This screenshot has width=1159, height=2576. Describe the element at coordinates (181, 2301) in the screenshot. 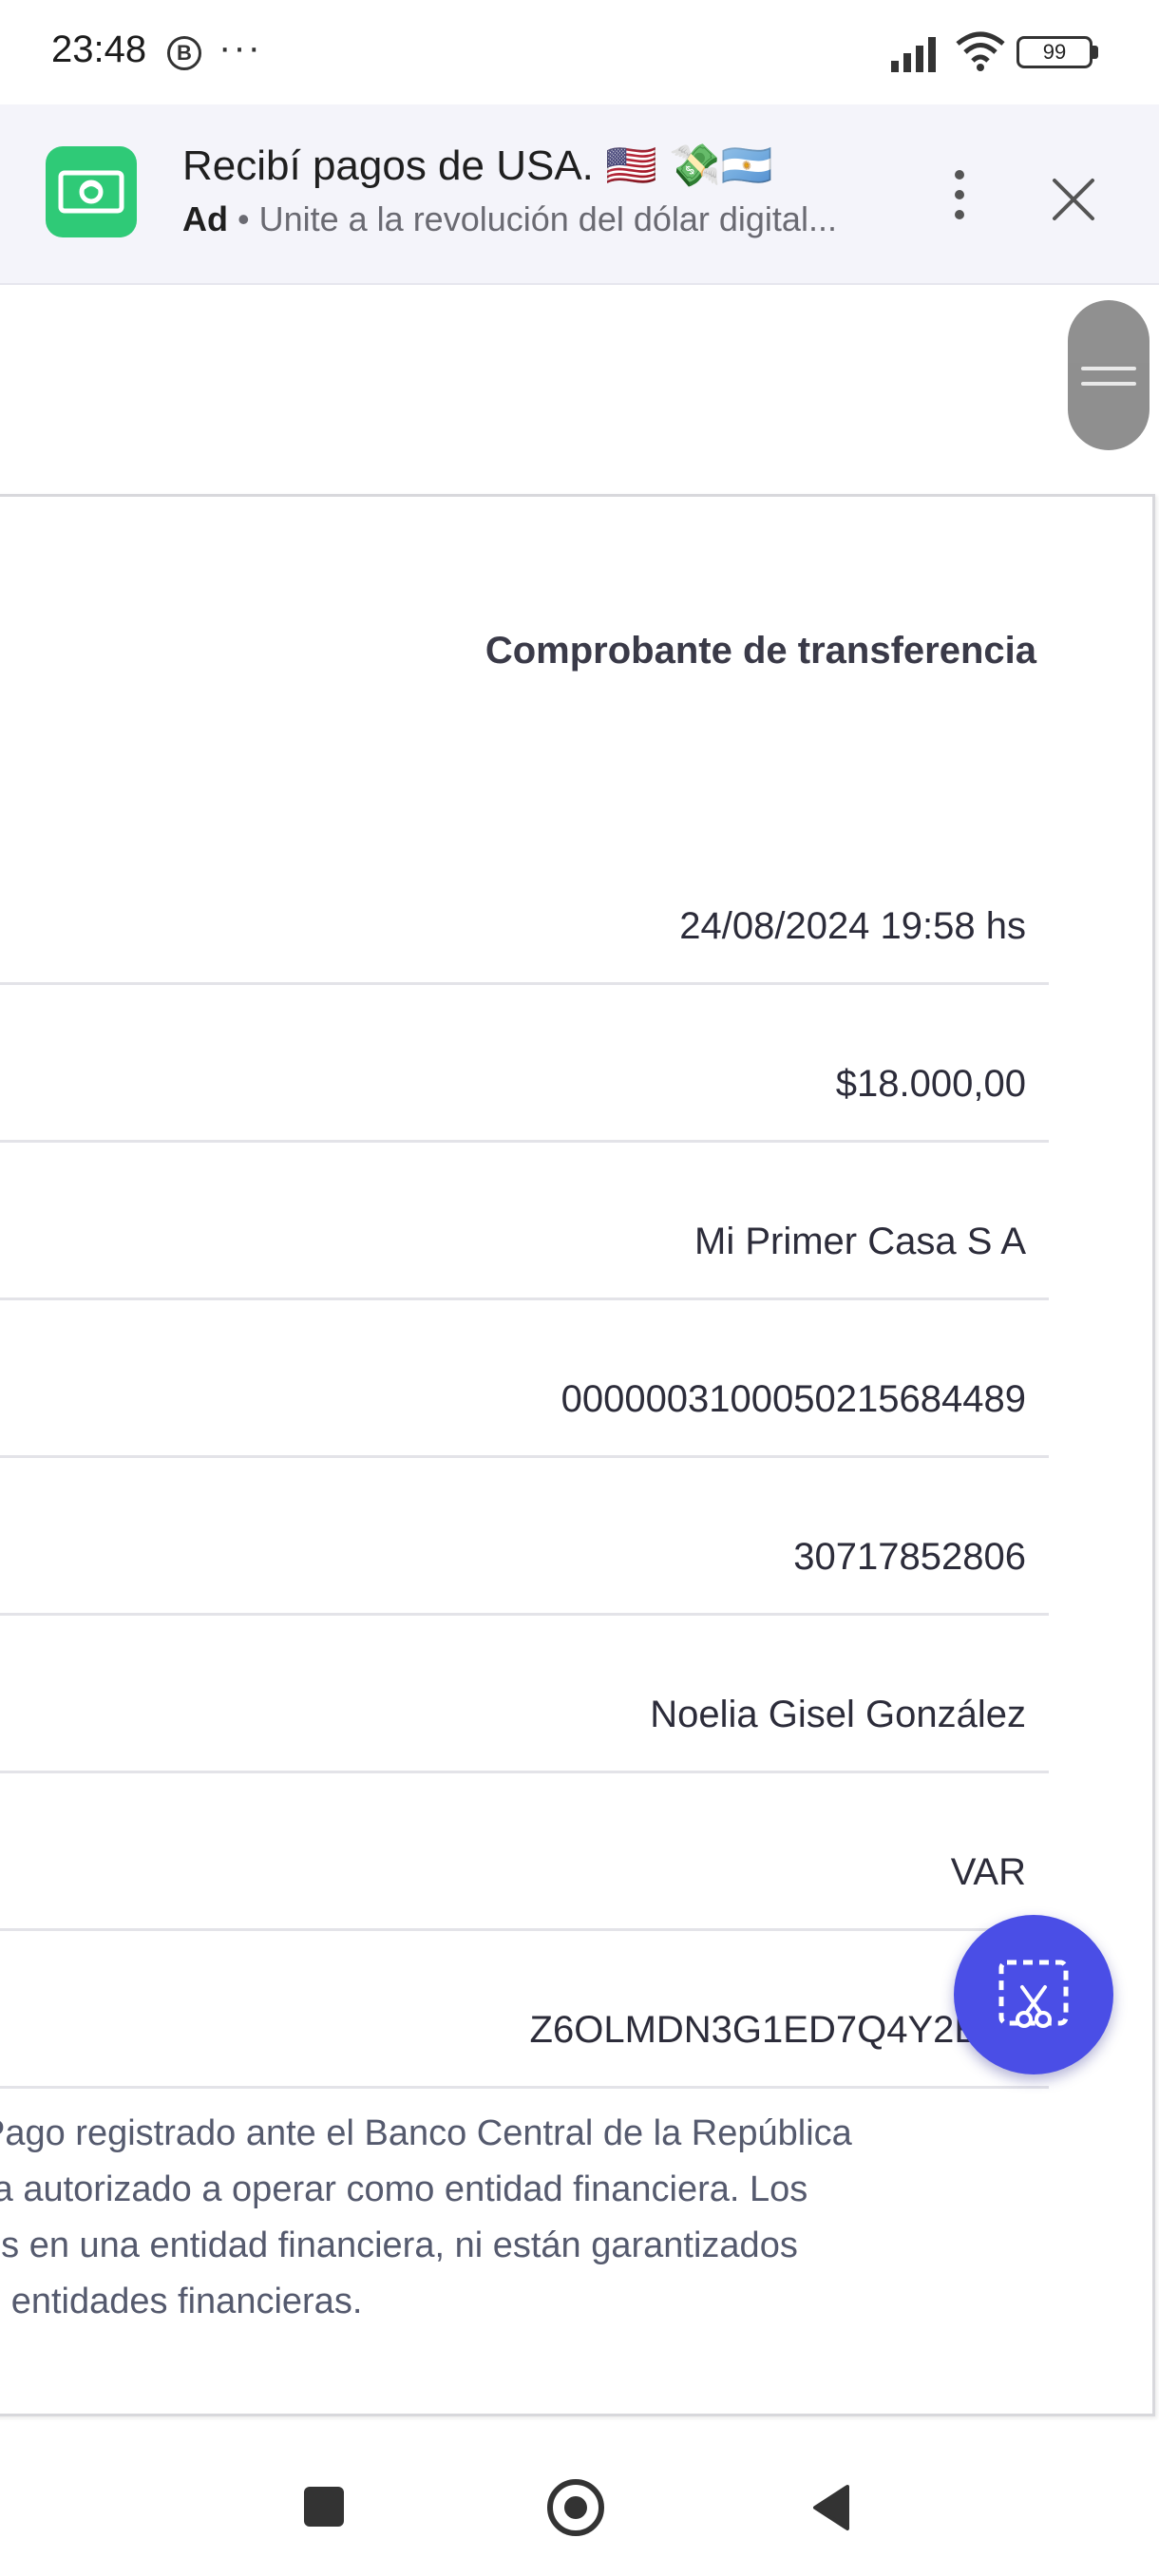

I see `disclaimer-line: n entidades financieras.` at that location.